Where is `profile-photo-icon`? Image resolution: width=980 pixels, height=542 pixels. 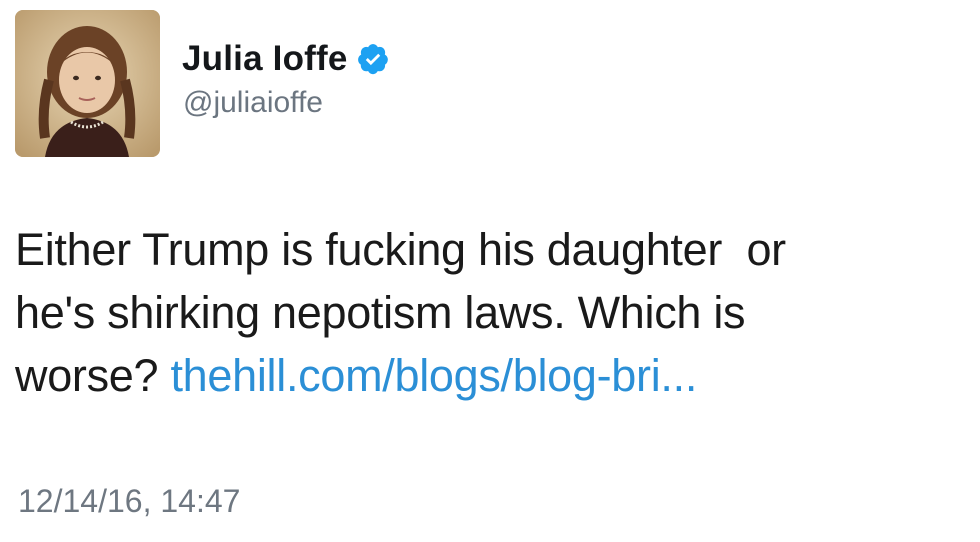 profile-photo-icon is located at coordinates (87, 83).